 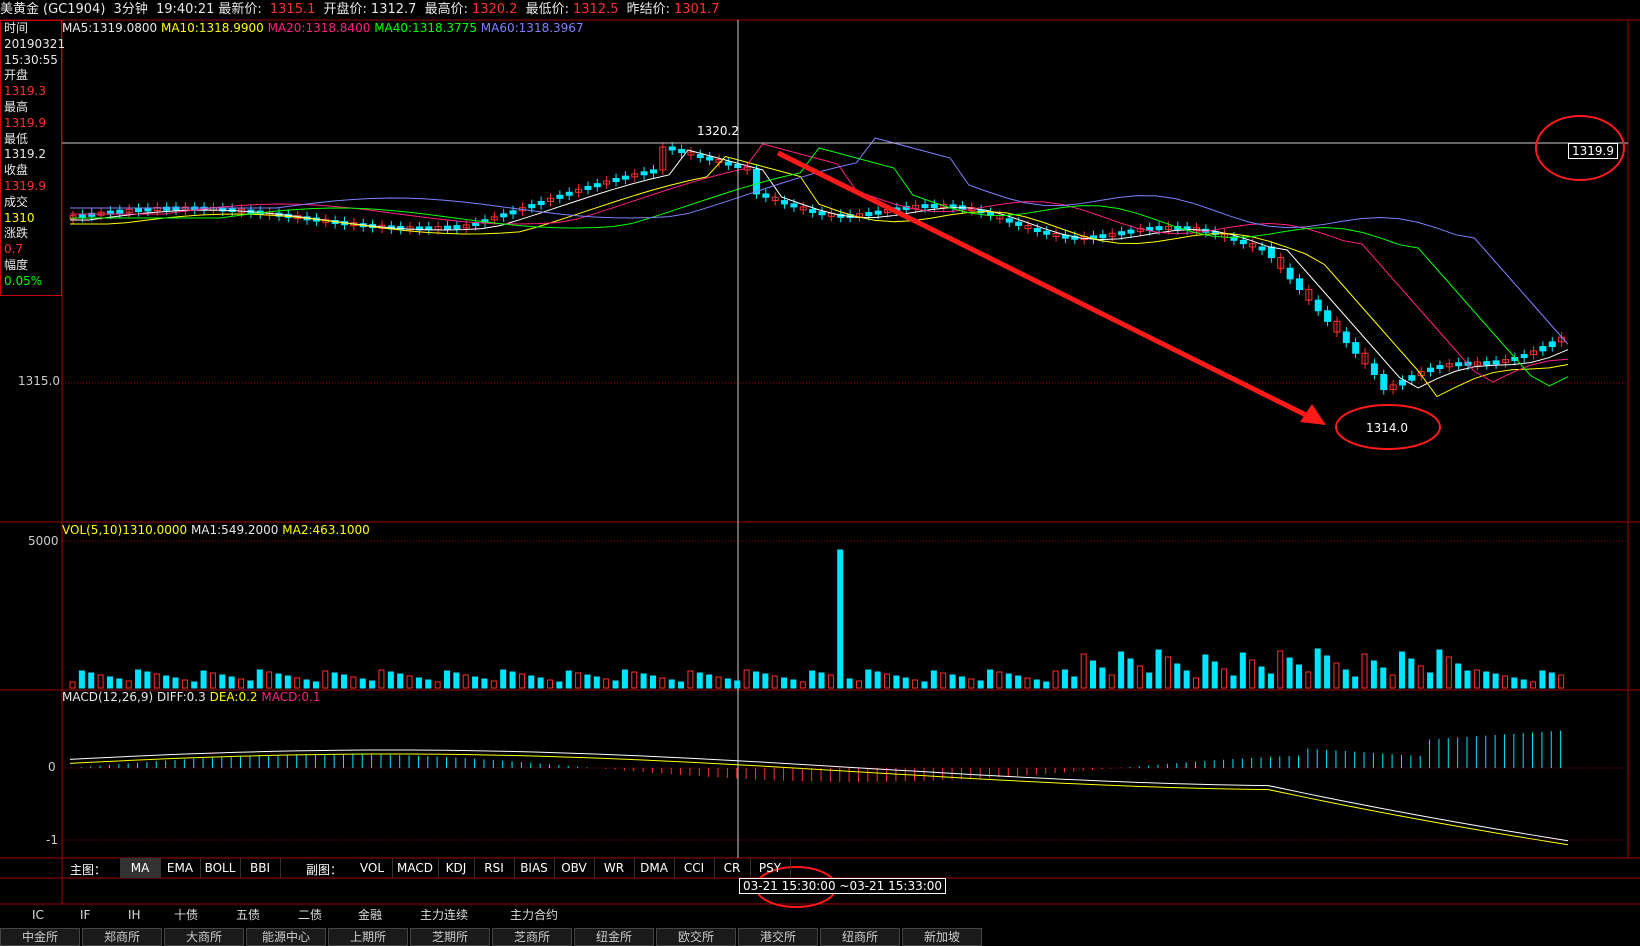 What do you see at coordinates (38, 915) in the screenshot?
I see `category-tab: IC` at bounding box center [38, 915].